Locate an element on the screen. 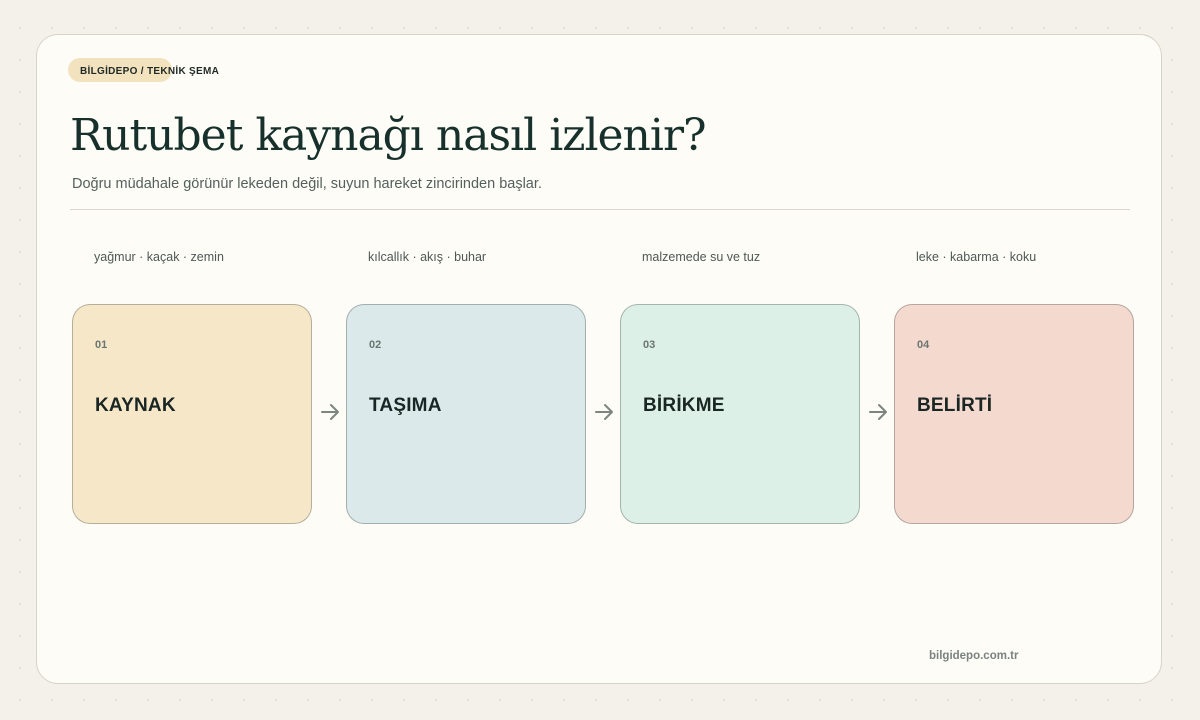 This screenshot has width=1200, height=720. step-tags-2: kılcallık · akış · buhar is located at coordinates (427, 257).